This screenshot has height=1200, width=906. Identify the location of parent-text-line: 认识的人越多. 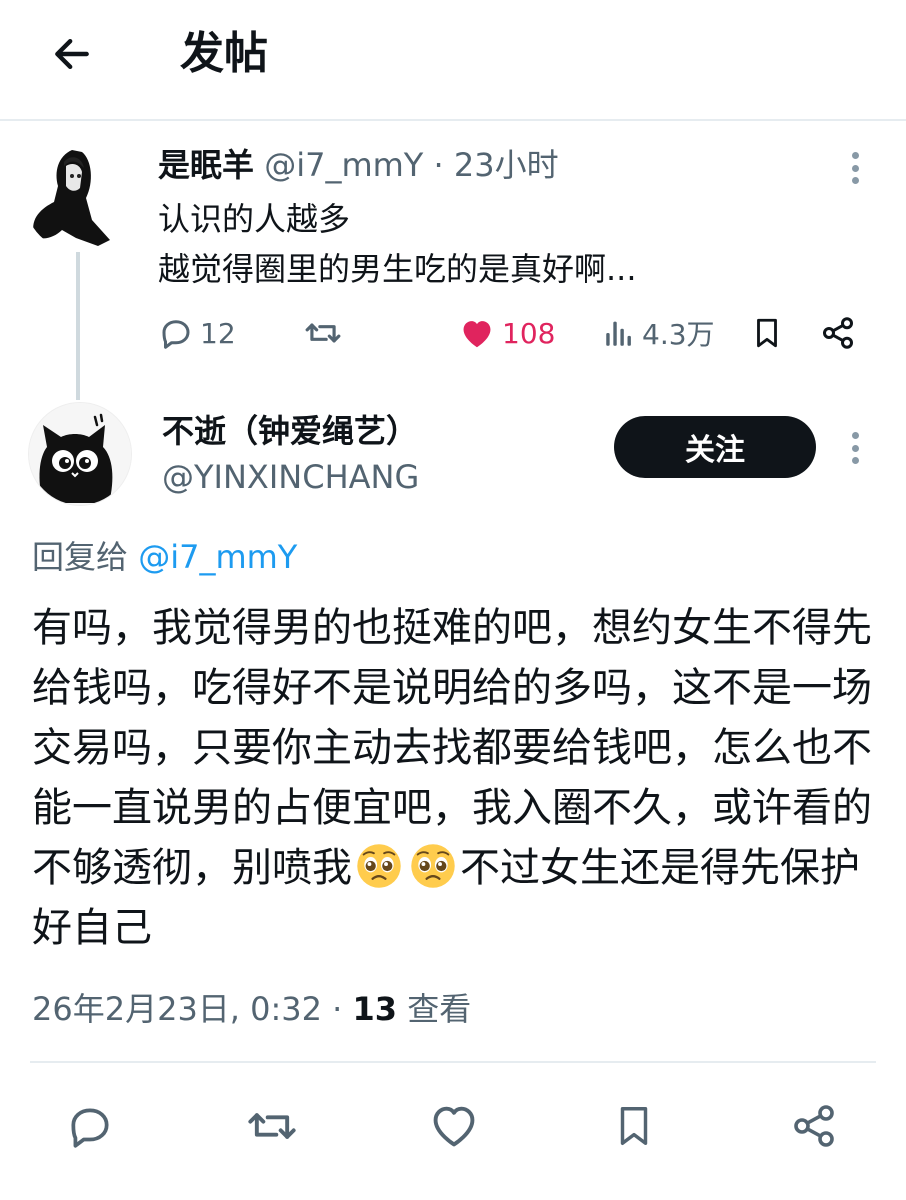
(254, 219).